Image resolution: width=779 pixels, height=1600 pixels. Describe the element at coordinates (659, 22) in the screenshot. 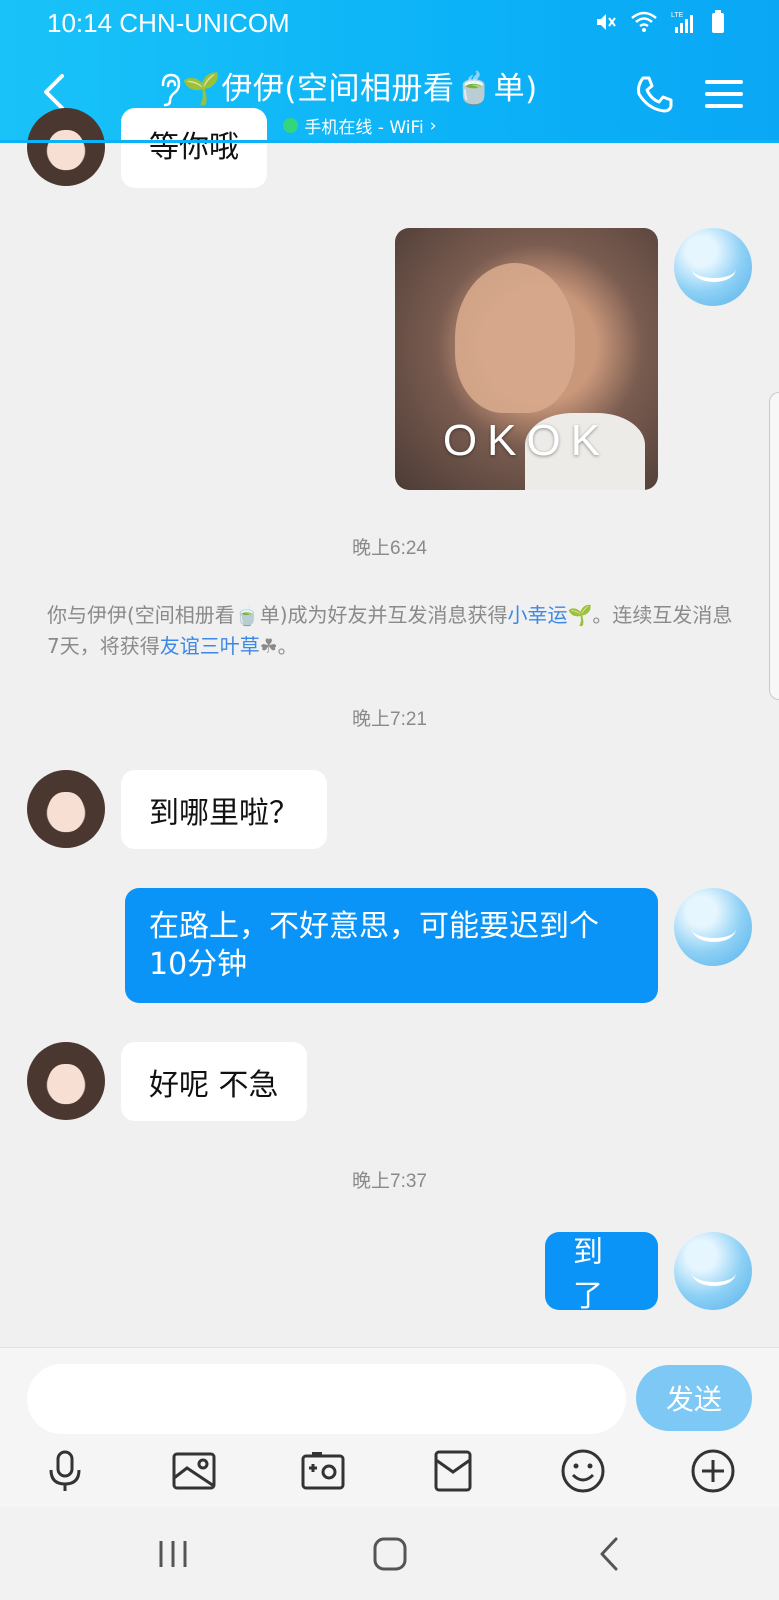

I see `status-icons: LTE` at that location.